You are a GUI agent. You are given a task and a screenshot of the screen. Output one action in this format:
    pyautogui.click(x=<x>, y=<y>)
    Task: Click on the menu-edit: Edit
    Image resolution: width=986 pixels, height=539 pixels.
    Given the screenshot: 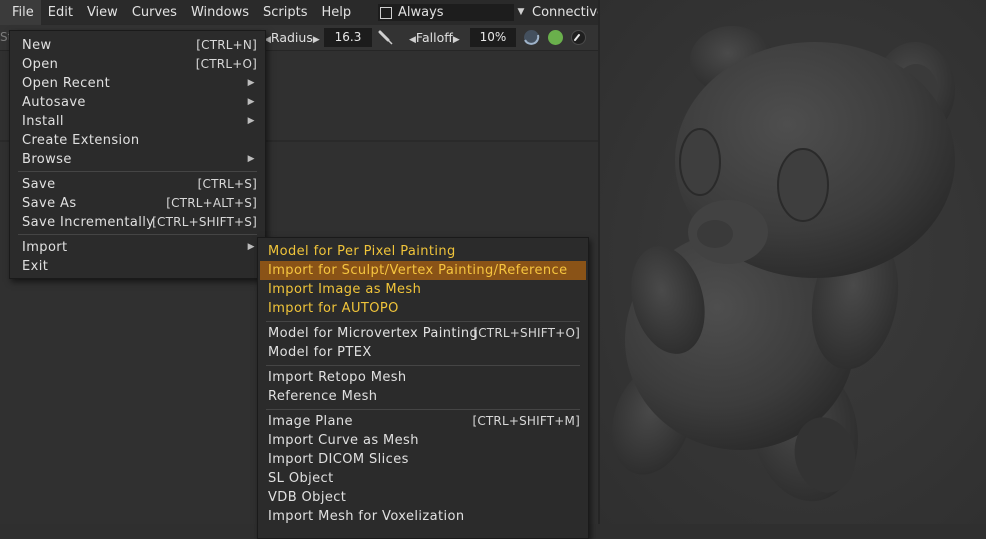 What is the action you would take?
    pyautogui.click(x=60, y=12)
    